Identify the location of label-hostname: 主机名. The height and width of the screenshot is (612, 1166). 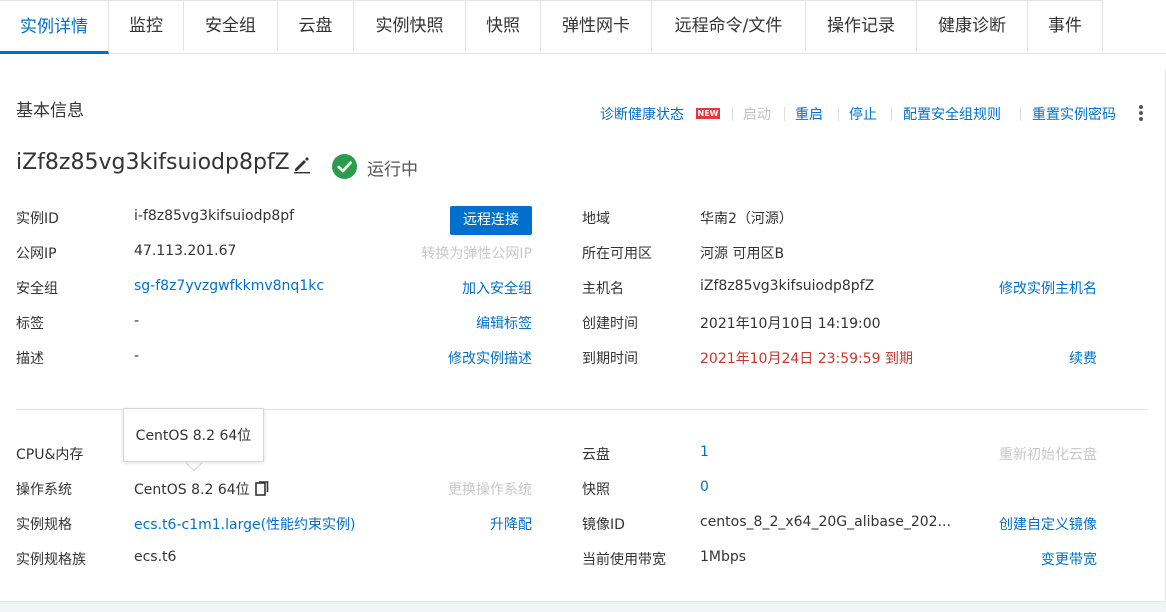
(603, 289).